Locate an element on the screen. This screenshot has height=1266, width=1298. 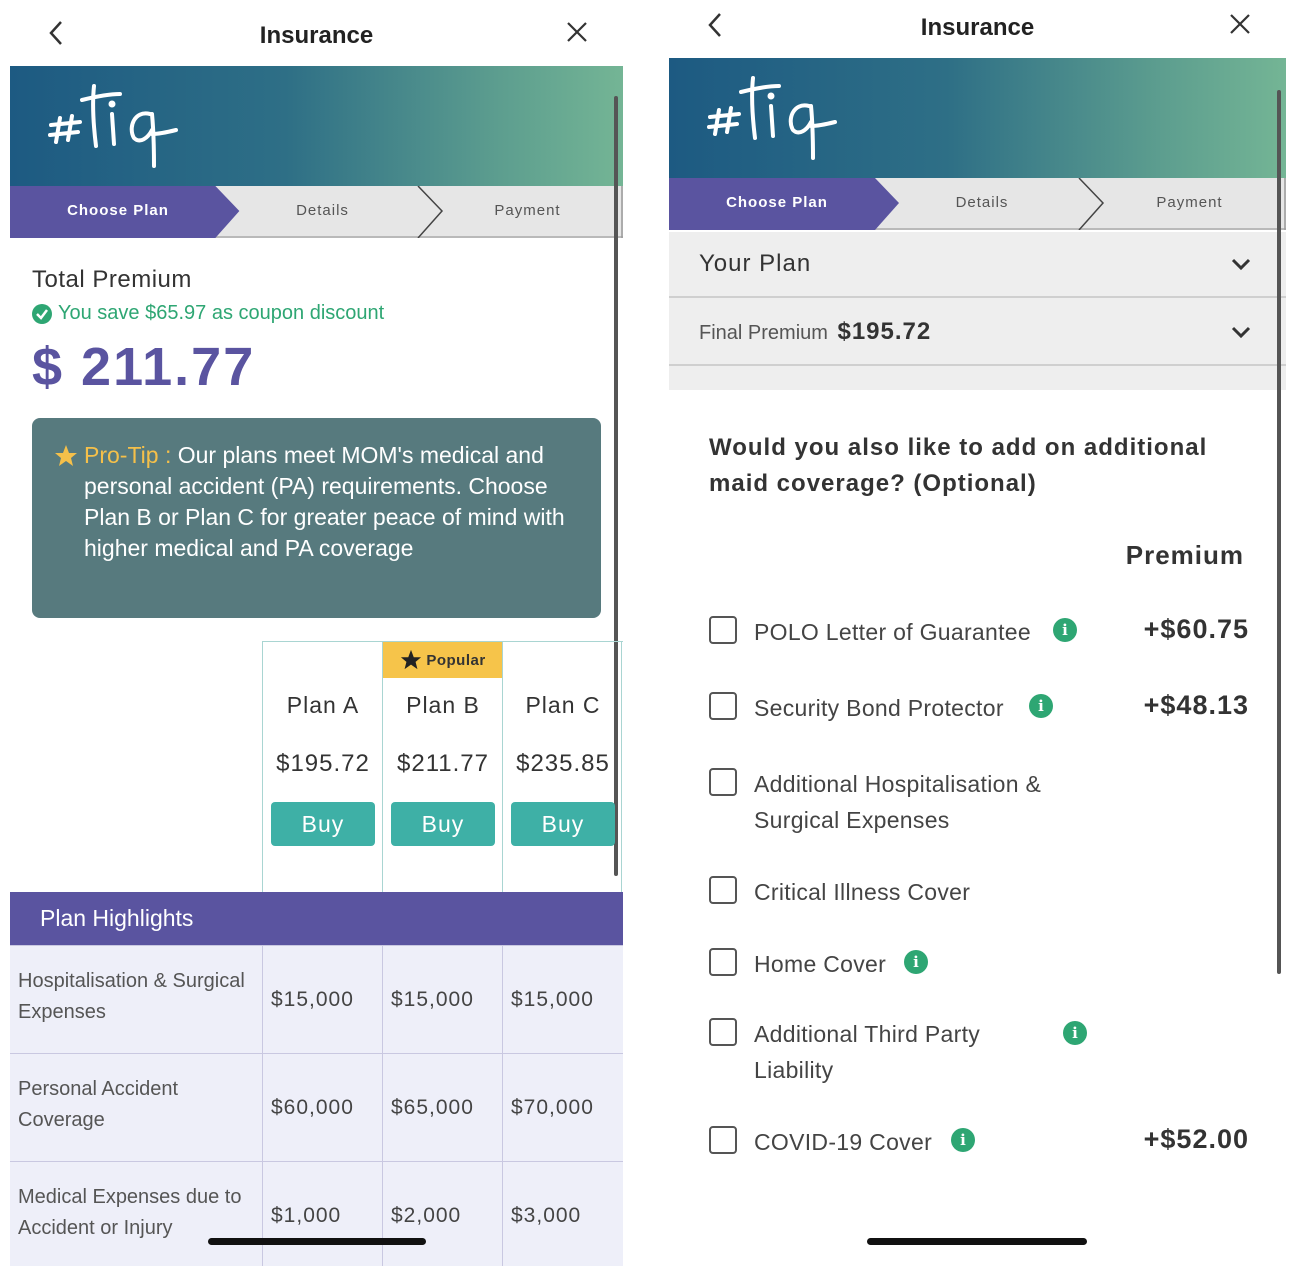
addon-polo-letter: POLO Letter of Guarantee i +$60.75 is located at coordinates (979, 634).